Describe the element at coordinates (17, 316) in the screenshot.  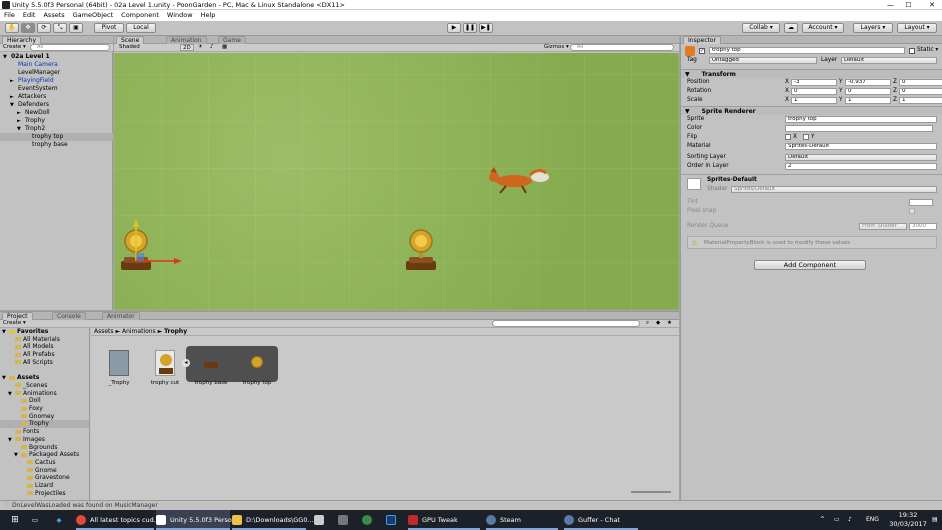
I see `tab-project: Project` at that location.